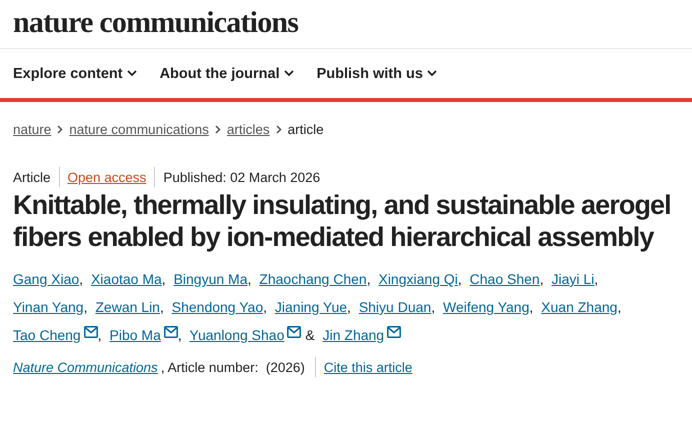 The width and height of the screenshot is (692, 430). Describe the element at coordinates (486, 307) in the screenshot. I see `author-link: Weifeng Yang` at that location.